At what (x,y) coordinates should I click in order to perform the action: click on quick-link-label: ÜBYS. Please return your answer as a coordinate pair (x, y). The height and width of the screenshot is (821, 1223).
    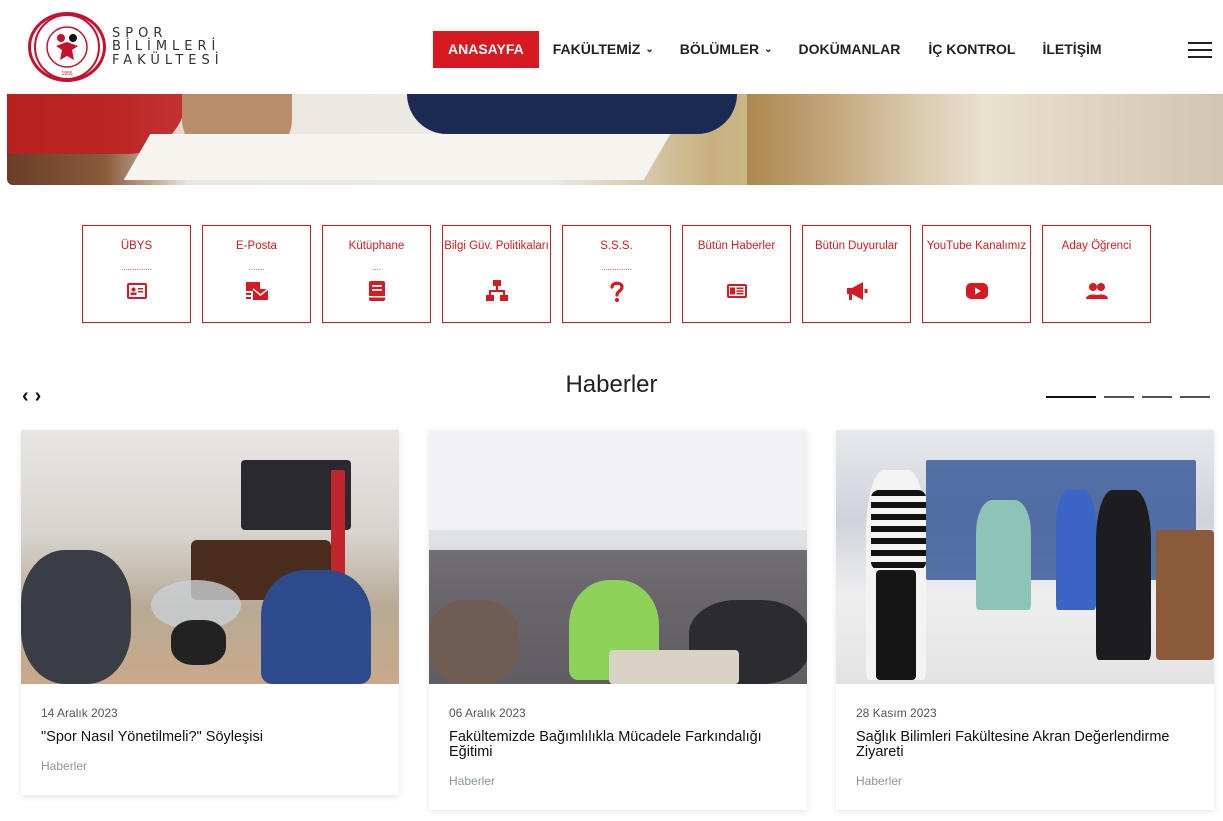
    Looking at the image, I should click on (136, 246).